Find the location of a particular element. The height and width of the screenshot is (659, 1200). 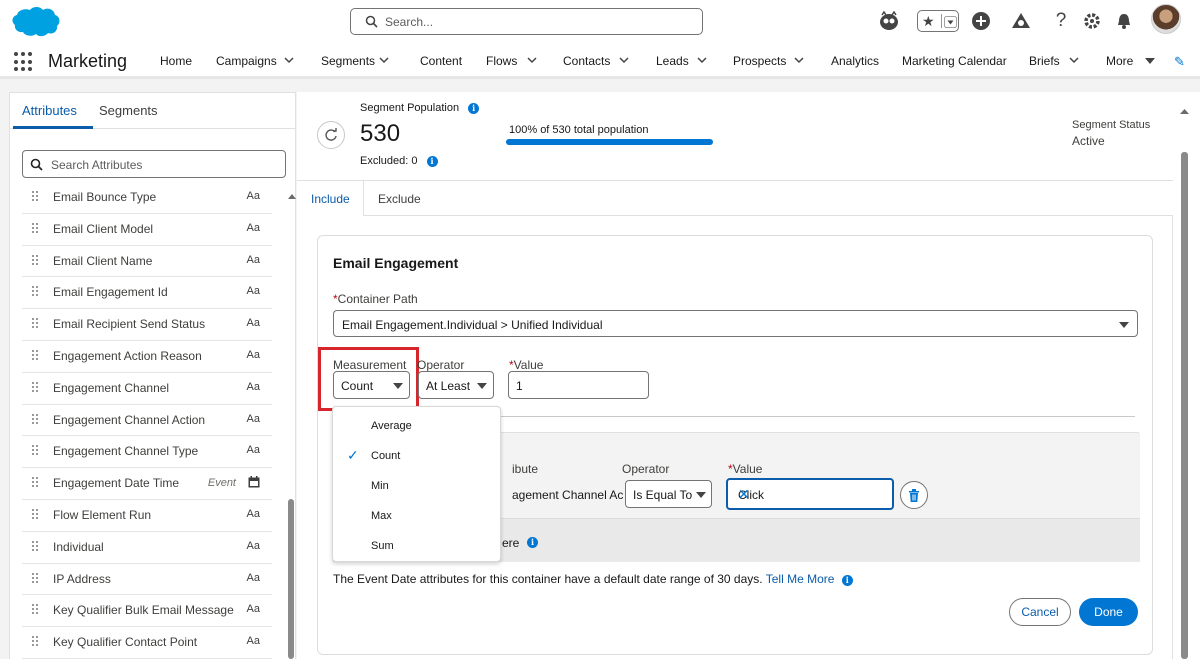

favorites-list-icon is located at coordinates (950, 22).